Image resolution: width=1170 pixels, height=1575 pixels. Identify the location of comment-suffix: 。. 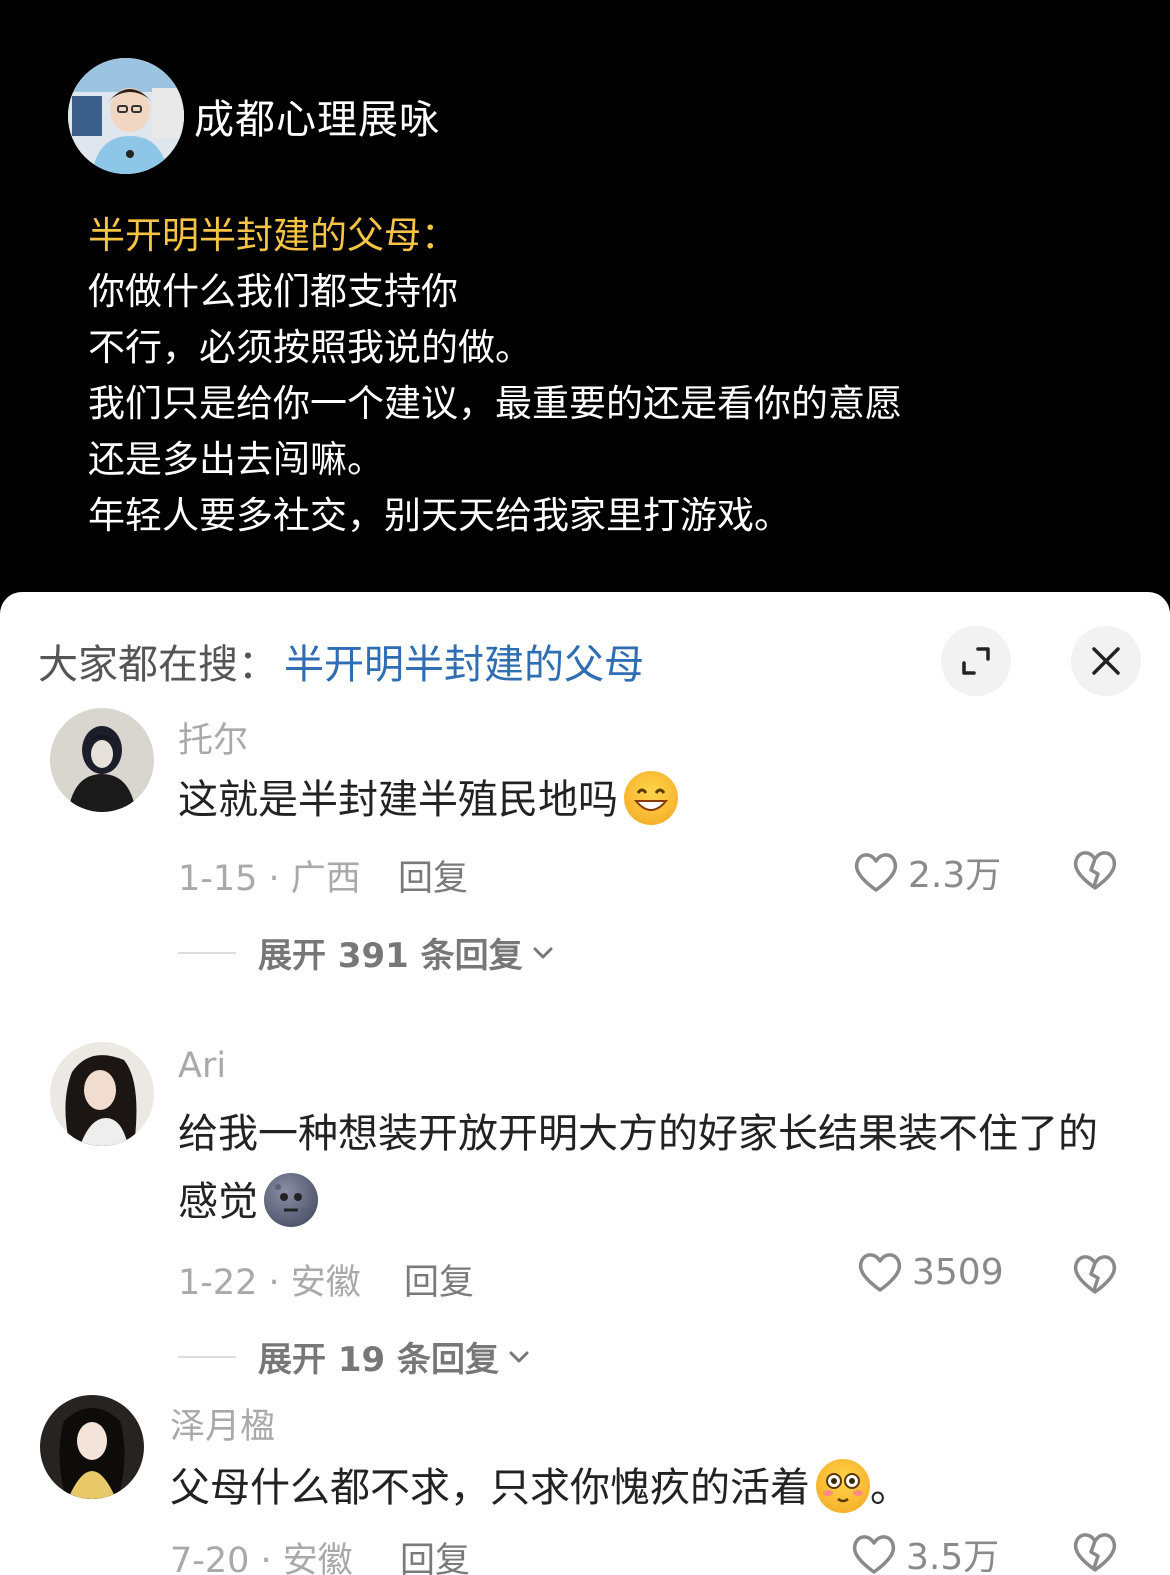
(890, 1488).